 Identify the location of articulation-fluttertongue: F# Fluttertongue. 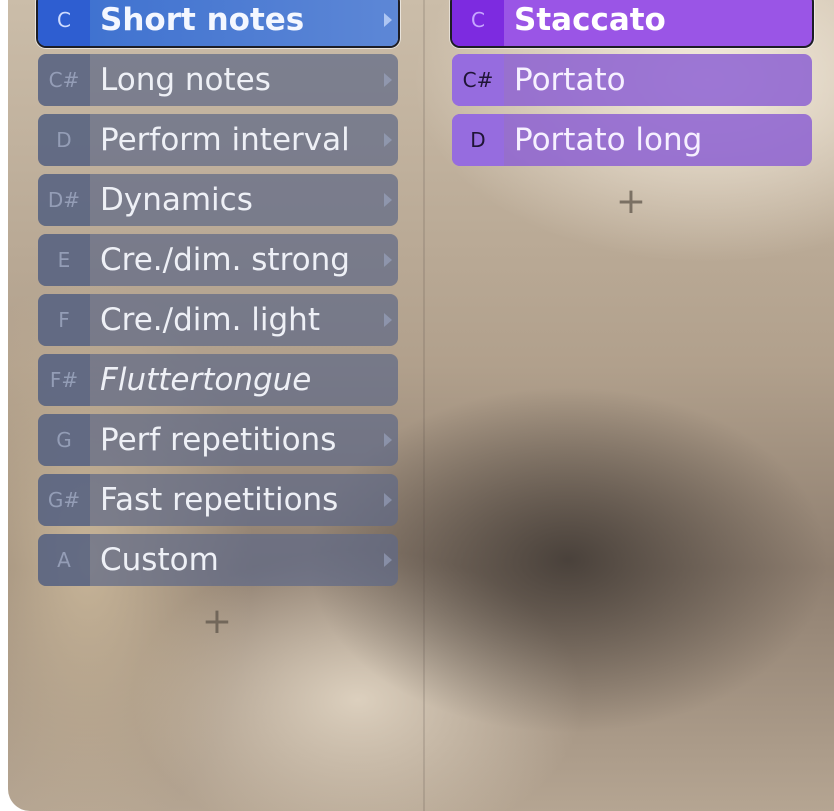
(218, 380).